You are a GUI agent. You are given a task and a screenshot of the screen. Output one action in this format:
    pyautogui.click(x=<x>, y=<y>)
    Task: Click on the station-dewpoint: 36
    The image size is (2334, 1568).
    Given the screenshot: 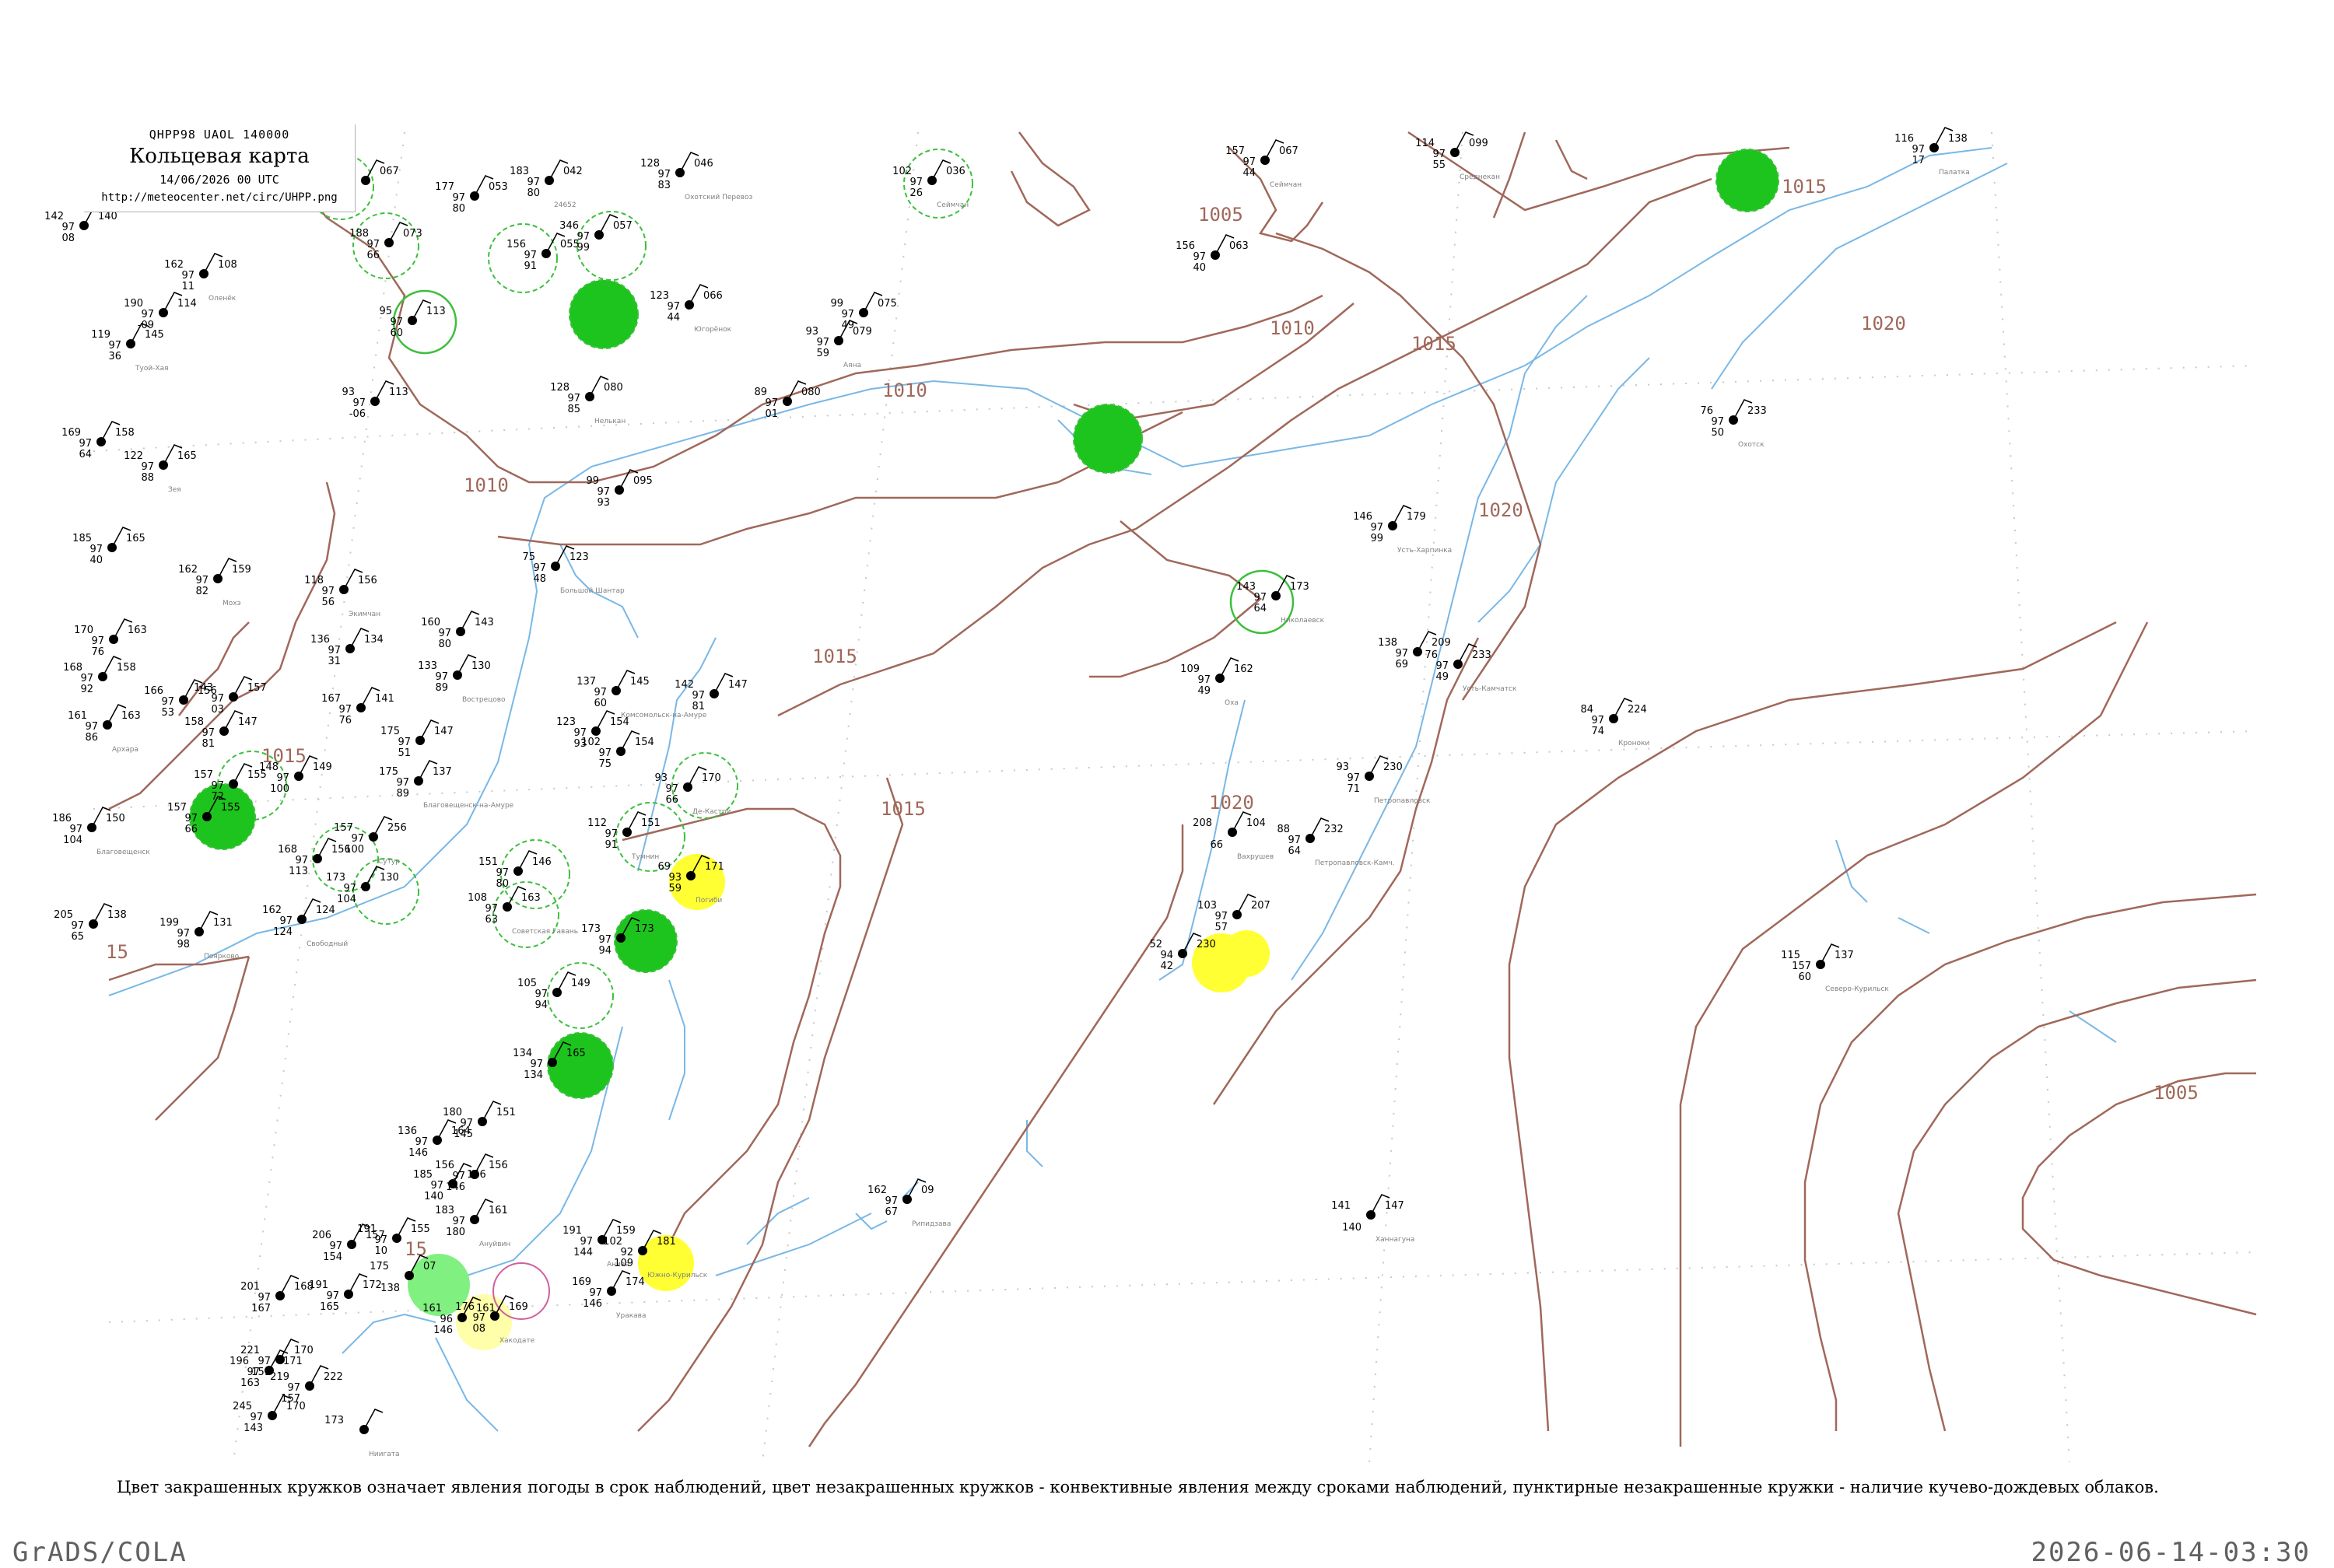 What is the action you would take?
    pyautogui.click(x=115, y=357)
    